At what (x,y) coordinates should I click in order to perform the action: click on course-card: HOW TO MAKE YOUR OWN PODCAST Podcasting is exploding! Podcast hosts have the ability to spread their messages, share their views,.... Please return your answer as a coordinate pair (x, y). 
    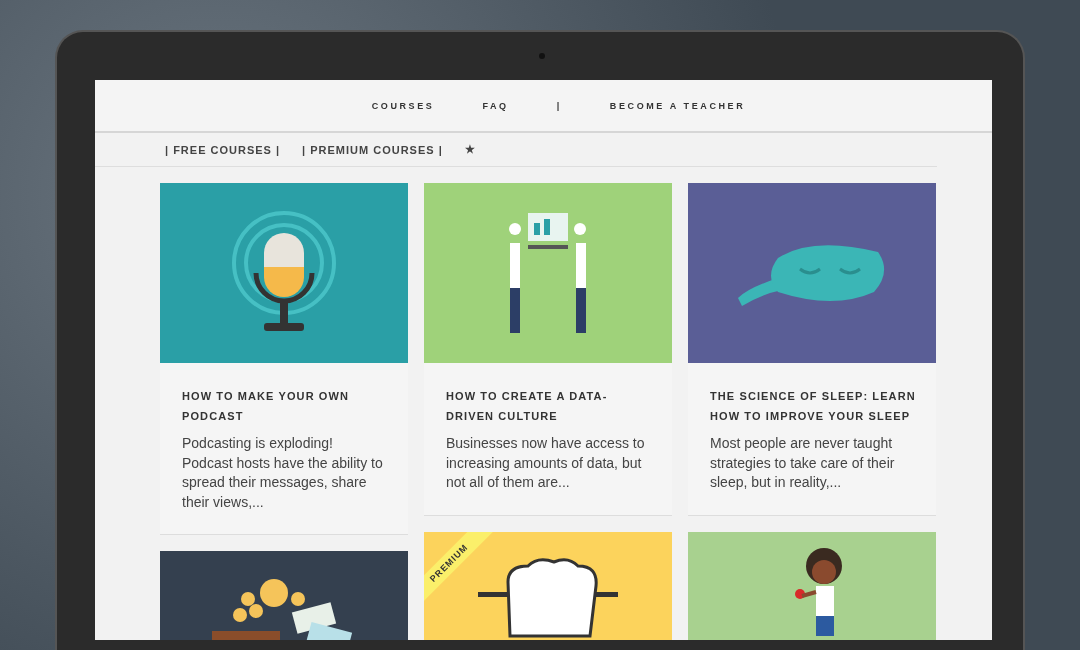
    Looking at the image, I should click on (284, 359).